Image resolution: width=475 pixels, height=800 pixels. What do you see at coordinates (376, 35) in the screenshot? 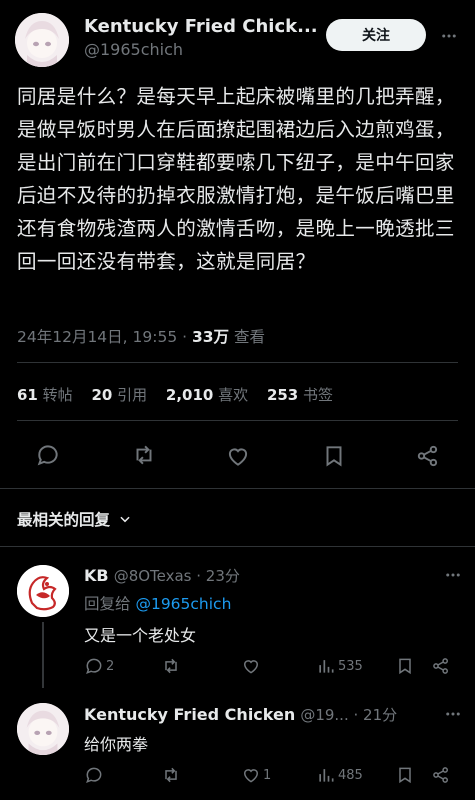
I see `follow-button: 关注` at bounding box center [376, 35].